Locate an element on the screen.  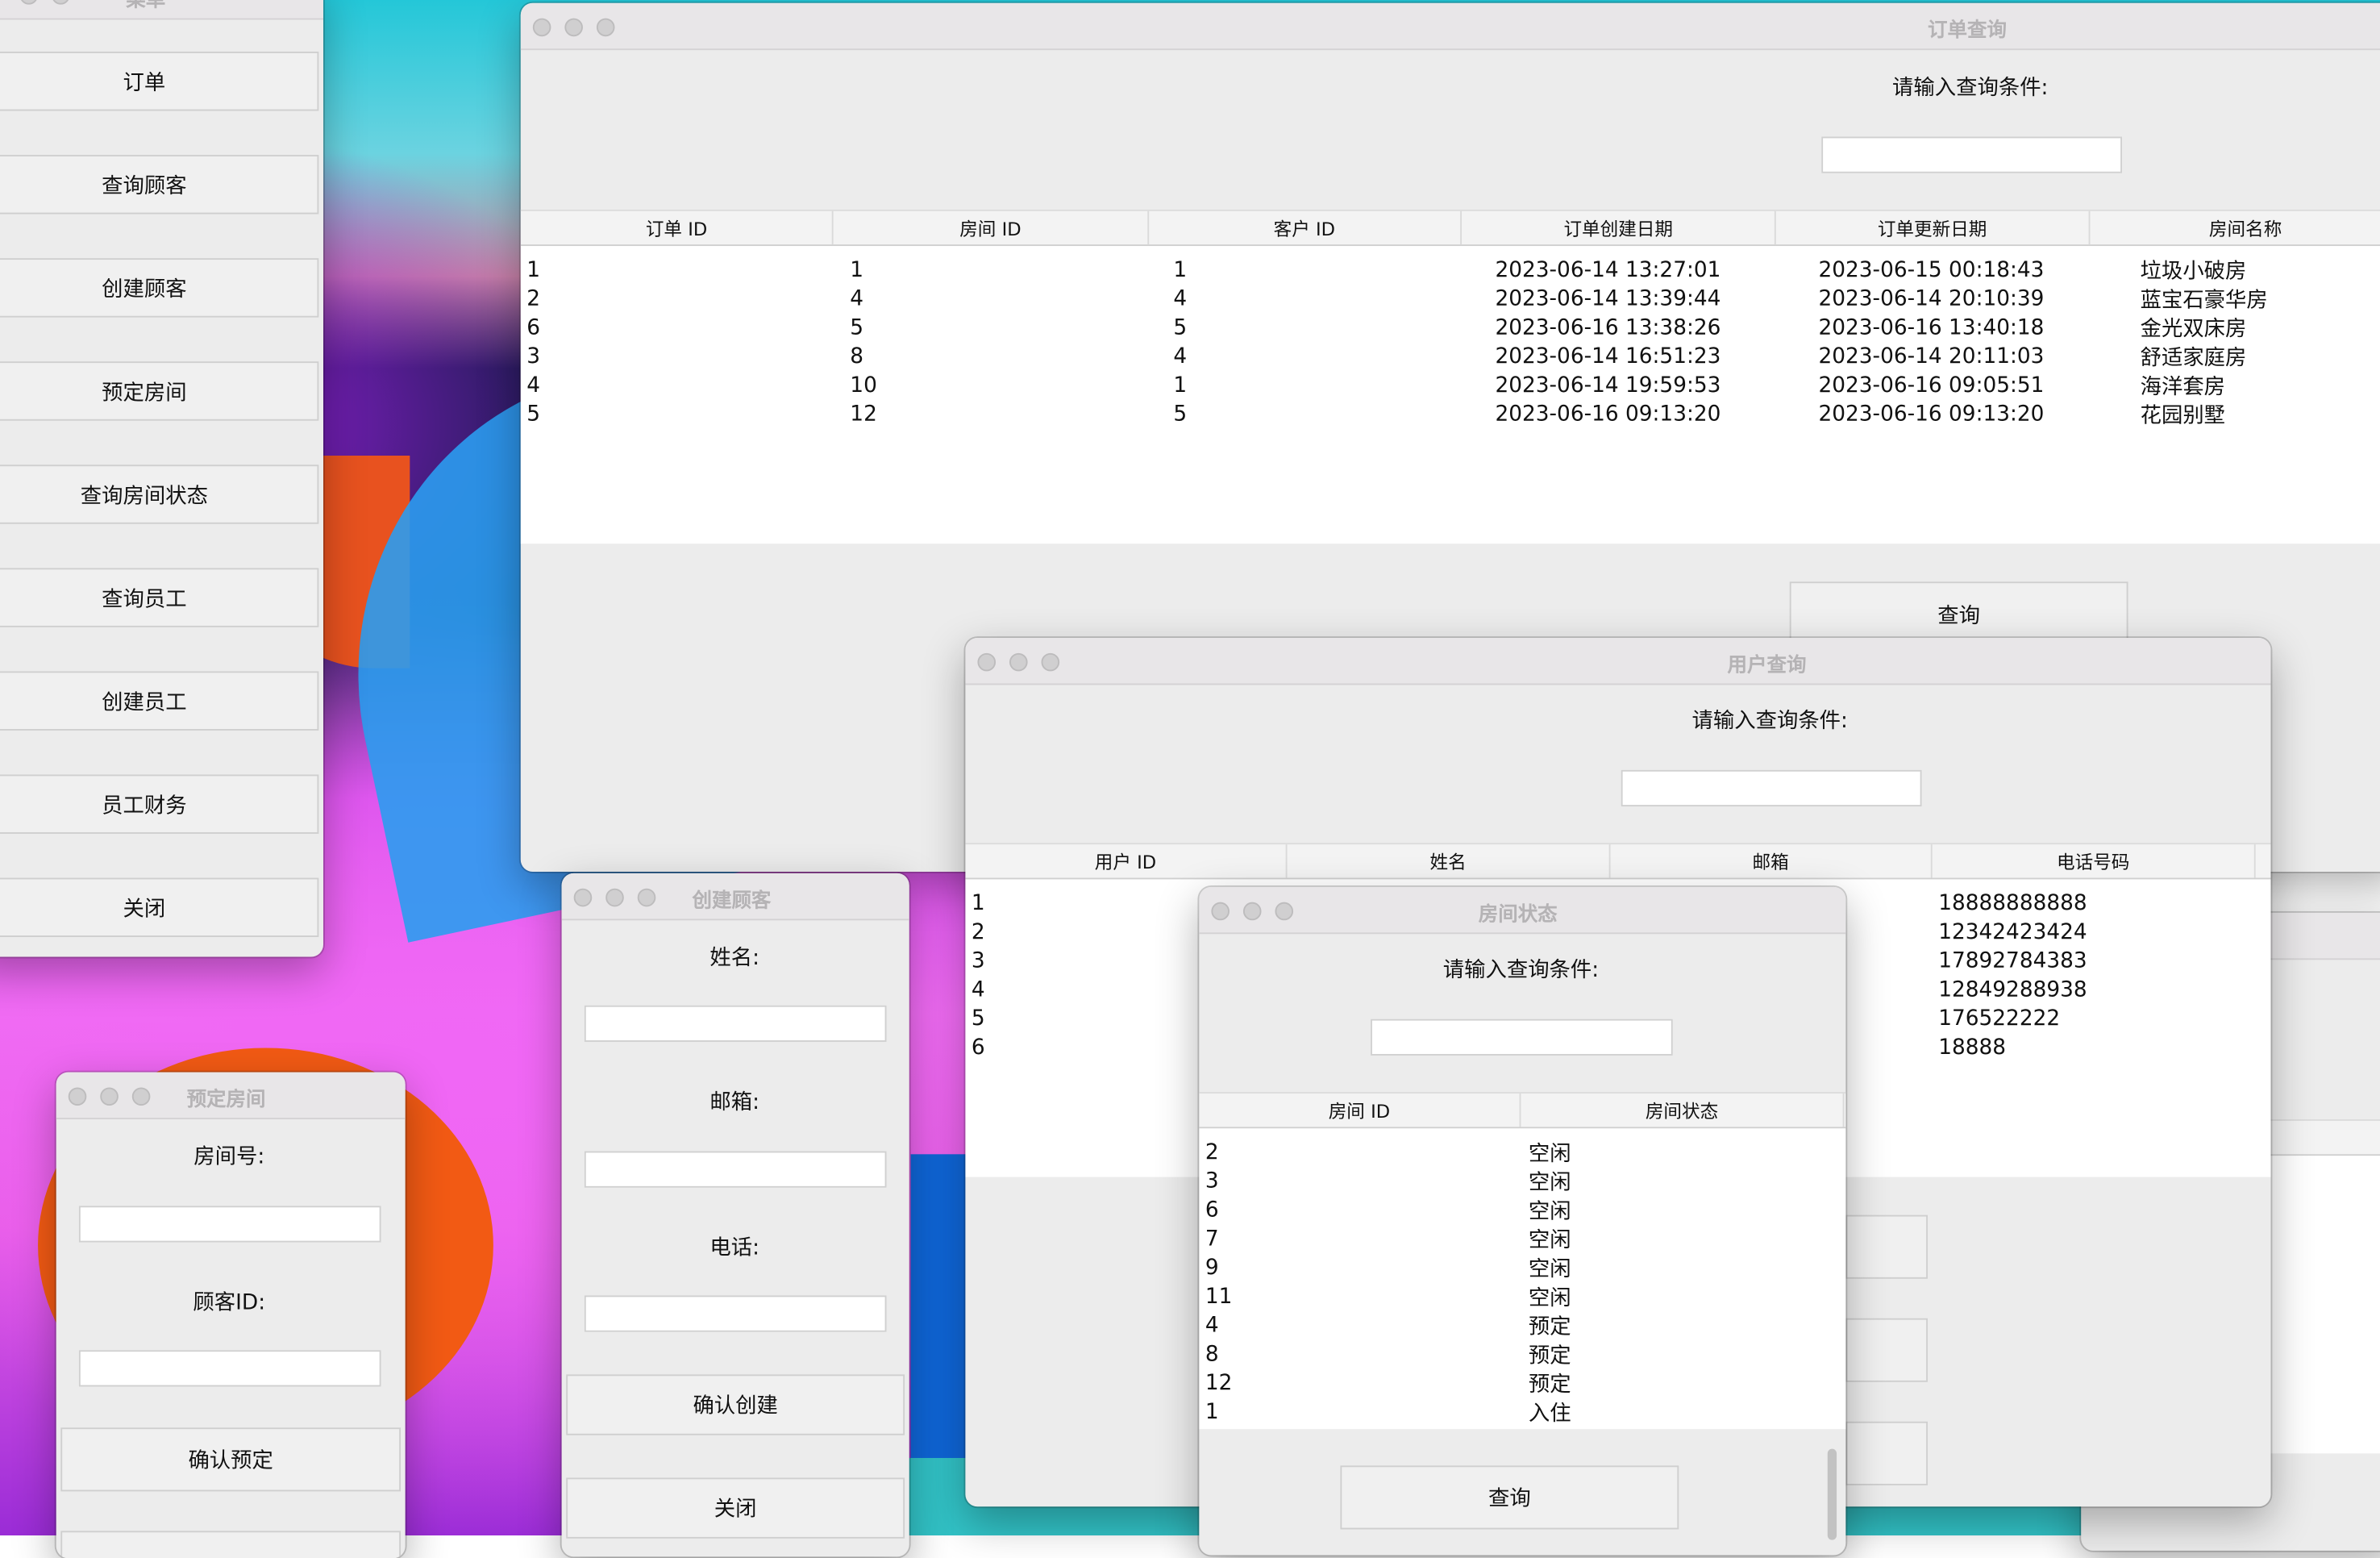
name-label: 姓名: is located at coordinates (734, 958).